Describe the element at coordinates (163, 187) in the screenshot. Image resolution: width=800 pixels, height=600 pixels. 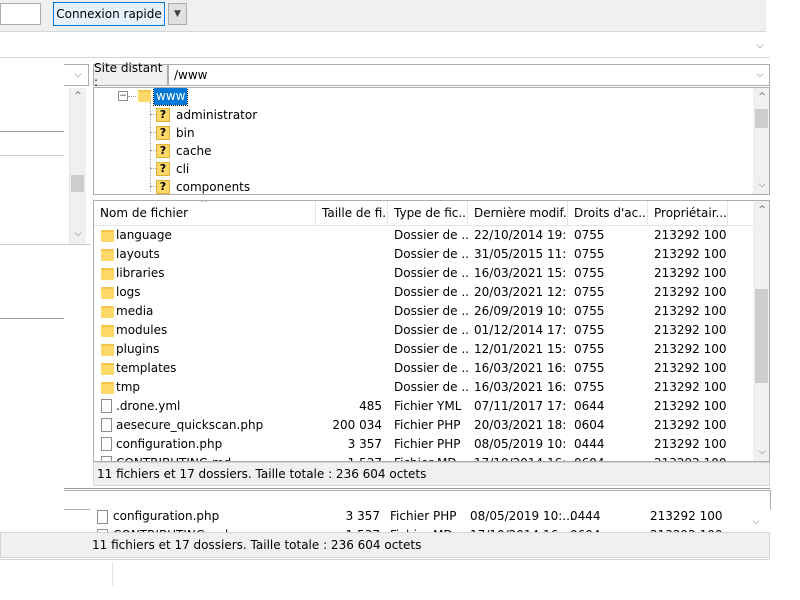
I see `unknown-folder-icon: ?` at that location.